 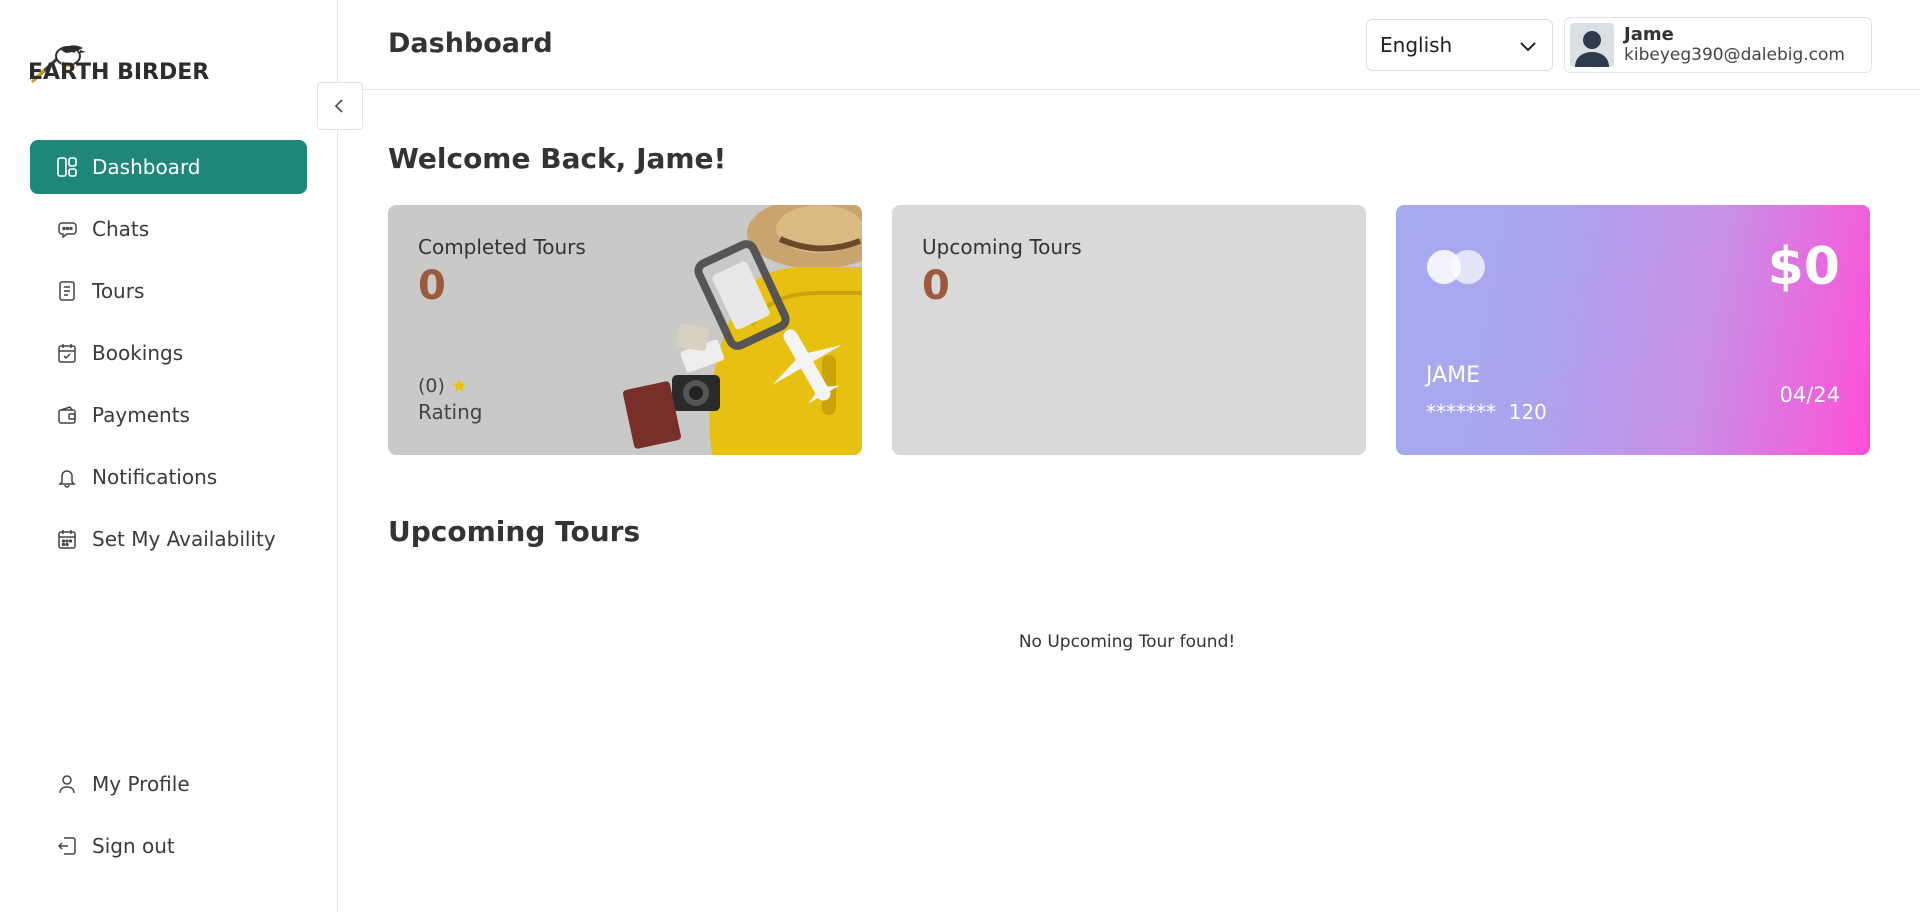 What do you see at coordinates (1459, 45) in the screenshot?
I see `language-select: English` at bounding box center [1459, 45].